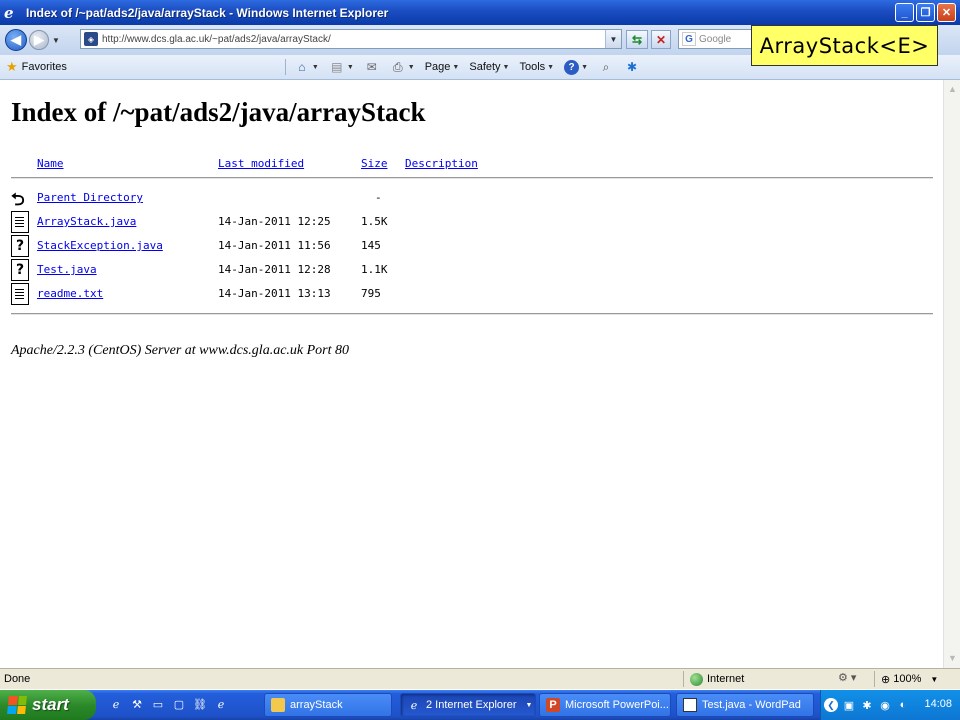 Image resolution: width=960 pixels, height=720 pixels. What do you see at coordinates (337, 67) in the screenshot?
I see `feeds-icon: ▤` at bounding box center [337, 67].